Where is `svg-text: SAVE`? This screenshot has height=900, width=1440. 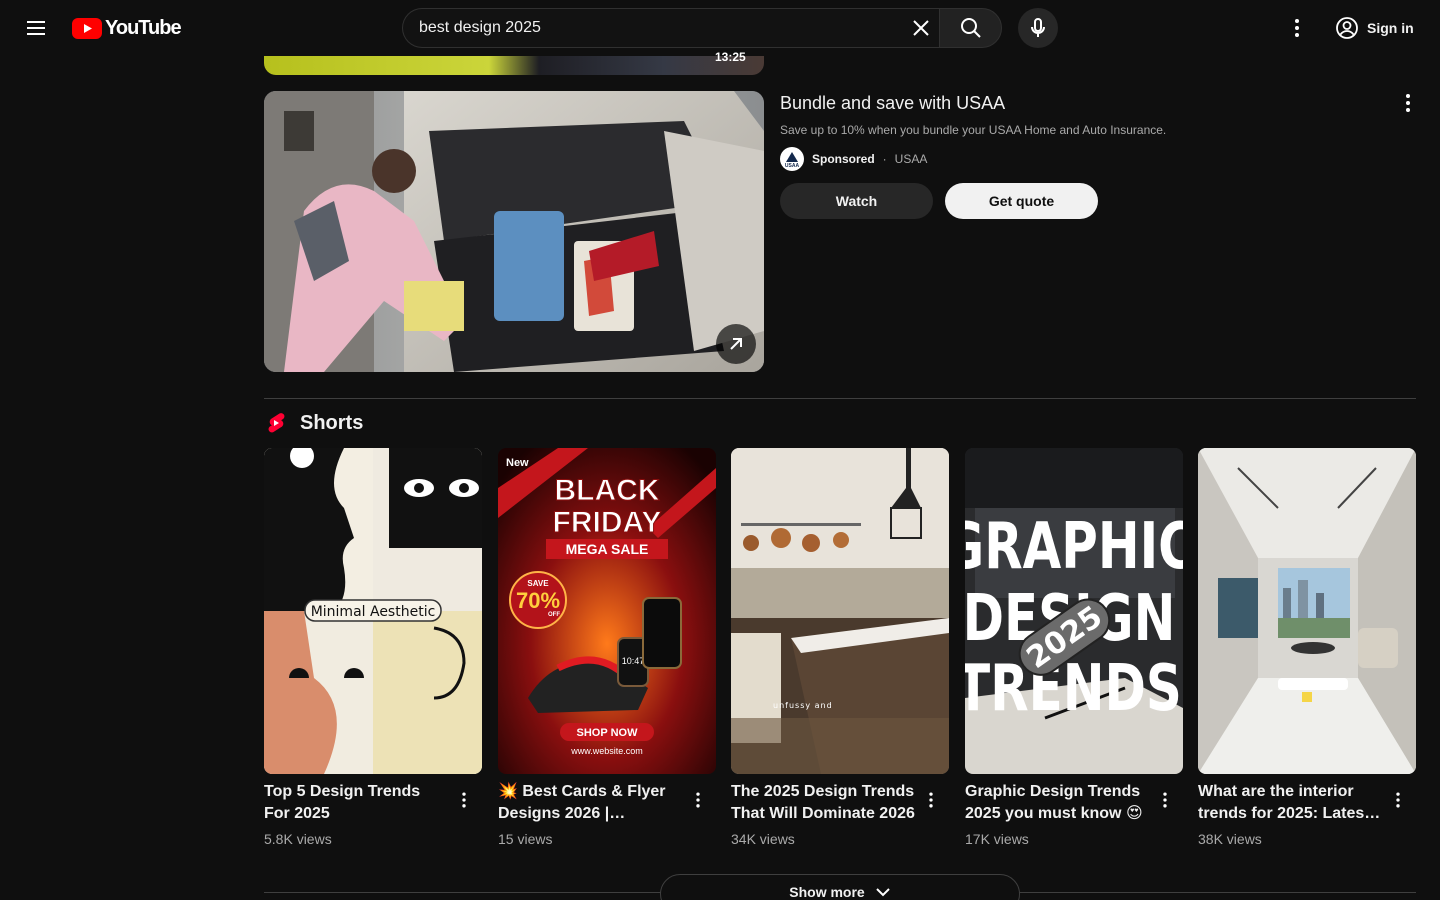
svg-text: SAVE is located at coordinates (538, 583).